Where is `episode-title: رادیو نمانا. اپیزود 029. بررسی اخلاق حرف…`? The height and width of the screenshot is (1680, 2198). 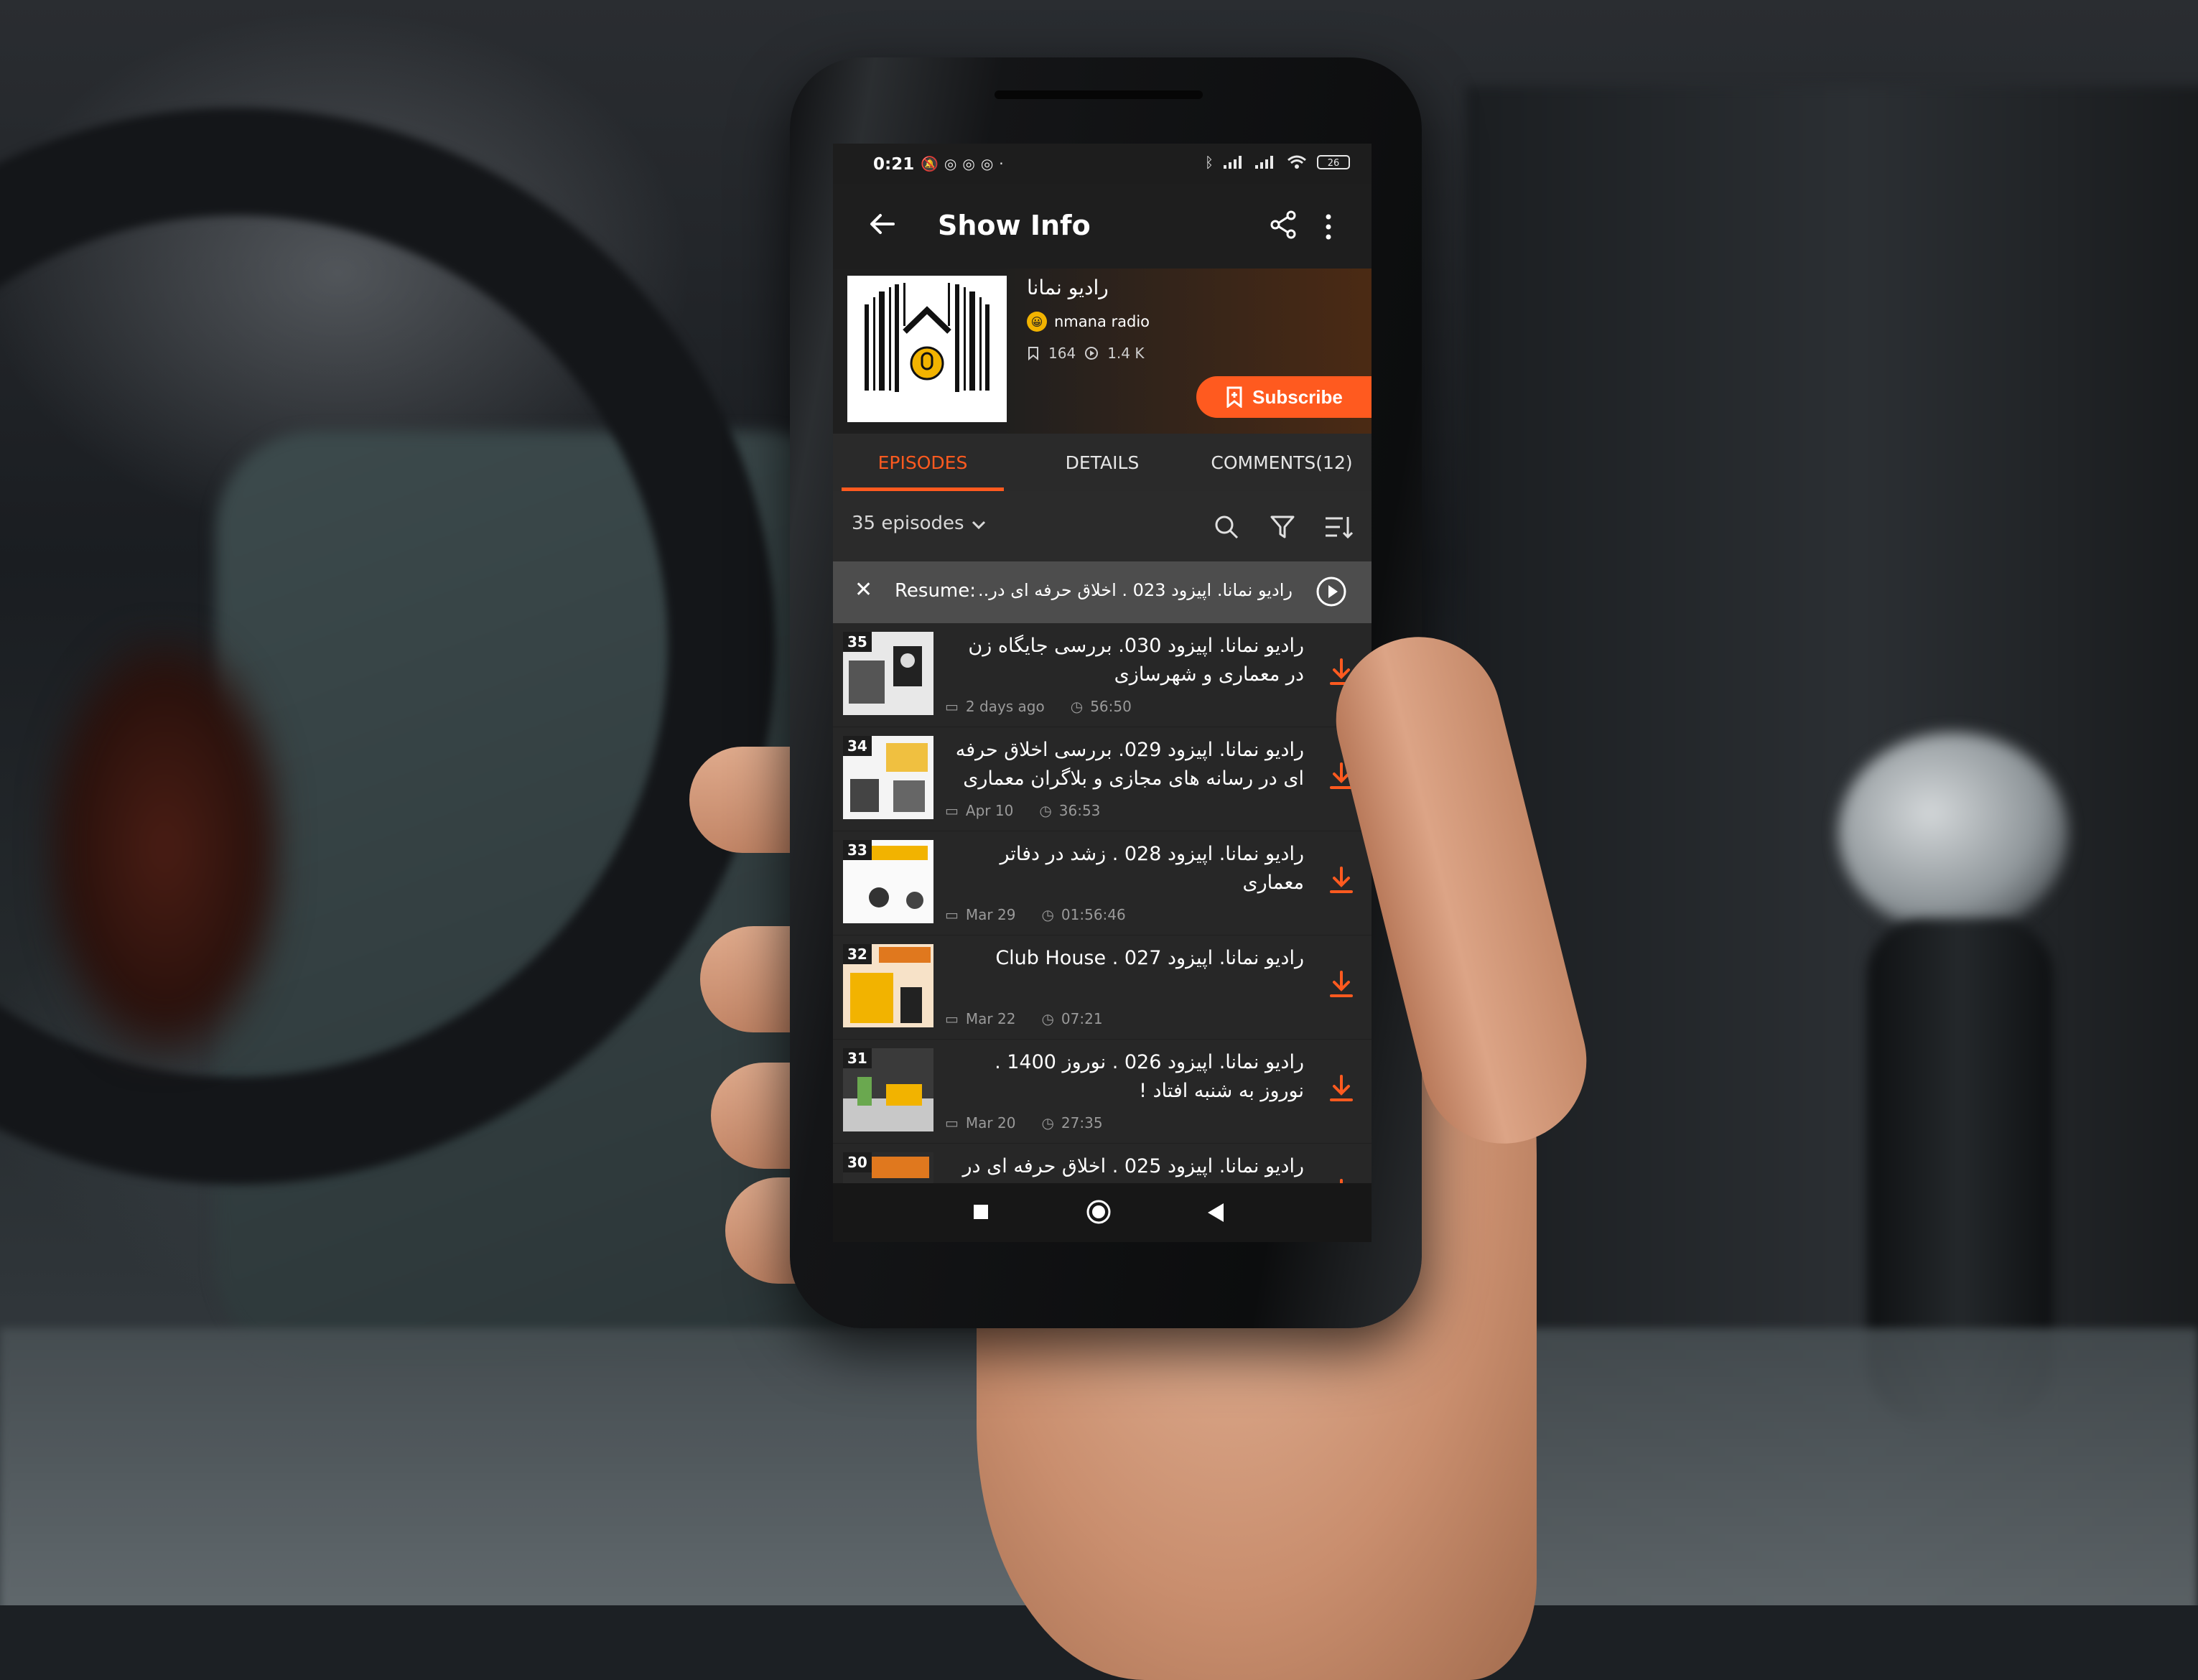 episode-title: رادیو نمانا. اپیزود 029. بررسی اخلاق حرف… is located at coordinates (1129, 764).